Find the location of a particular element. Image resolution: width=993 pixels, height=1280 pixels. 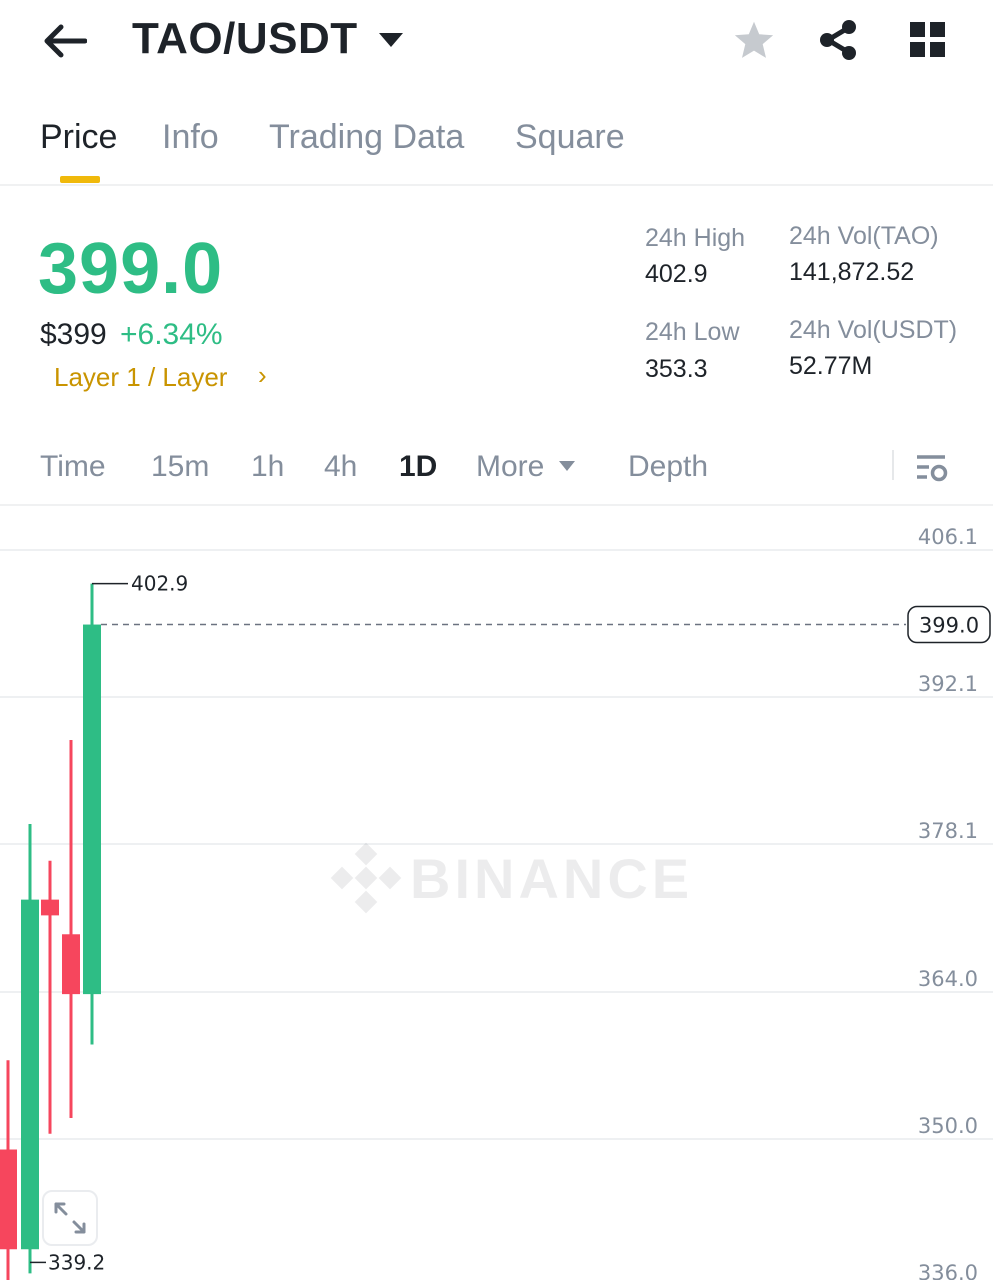

interval-1h: 1h is located at coordinates (267, 467).